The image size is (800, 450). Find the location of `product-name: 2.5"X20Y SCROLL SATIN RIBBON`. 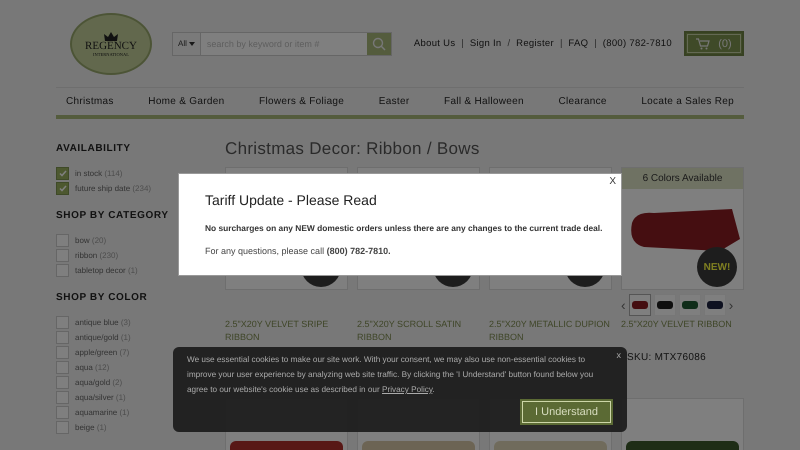

product-name: 2.5"X20Y SCROLL SATIN RIBBON is located at coordinates (418, 332).